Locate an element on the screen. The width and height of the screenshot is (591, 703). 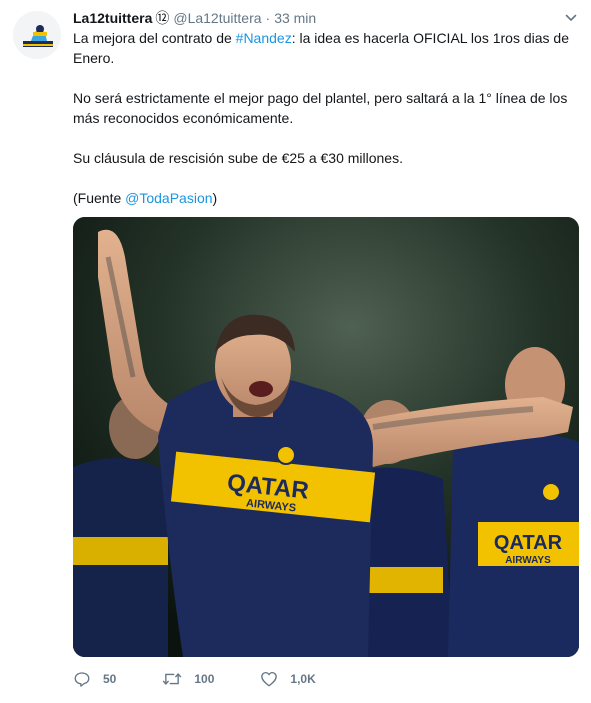
text-segment: La mejora del contrato de is located at coordinates (154, 38).